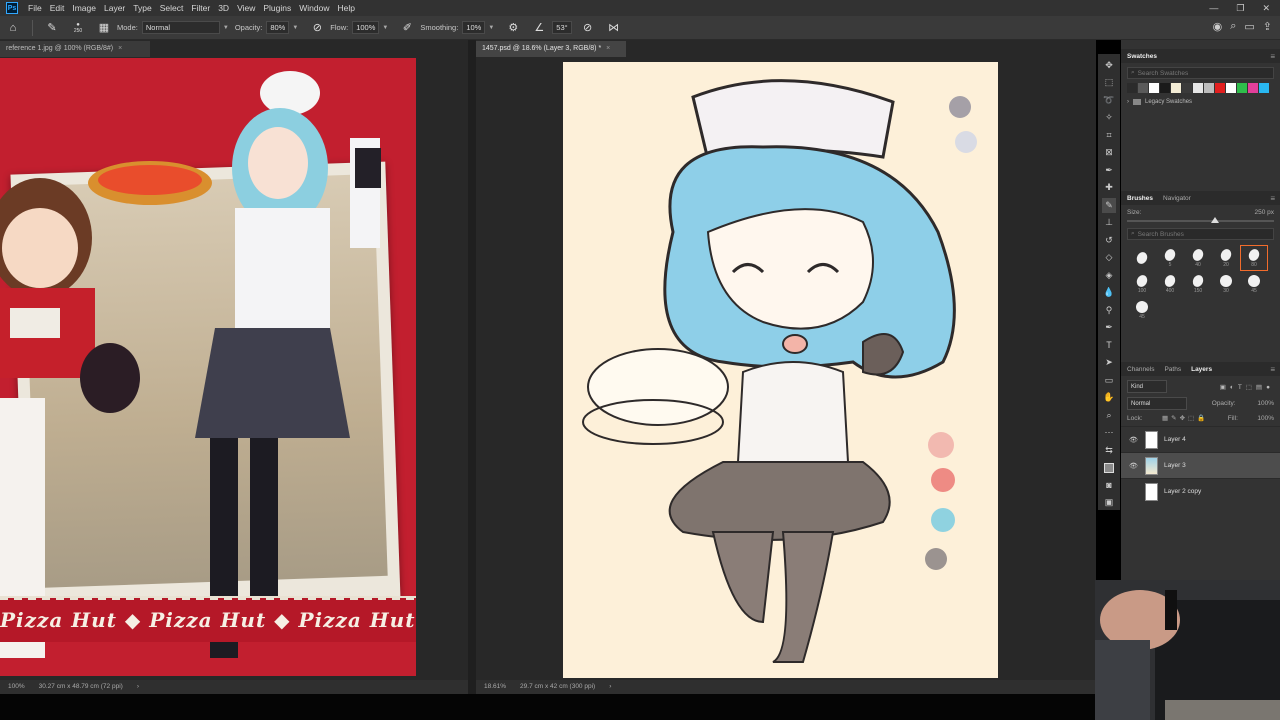 This screenshot has height=720, width=1280. I want to click on workspace-icon: ▭, so click(1249, 26).